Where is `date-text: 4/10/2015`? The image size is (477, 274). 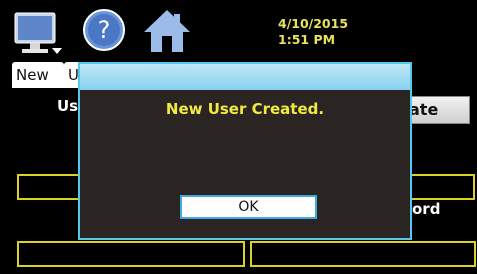 date-text: 4/10/2015 is located at coordinates (313, 23).